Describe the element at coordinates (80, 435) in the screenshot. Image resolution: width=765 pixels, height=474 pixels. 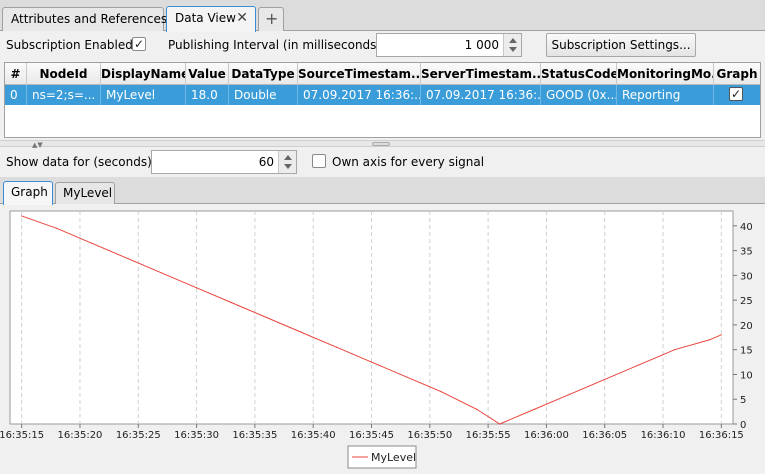
I see `x-tick-label: 16:35:20` at that location.